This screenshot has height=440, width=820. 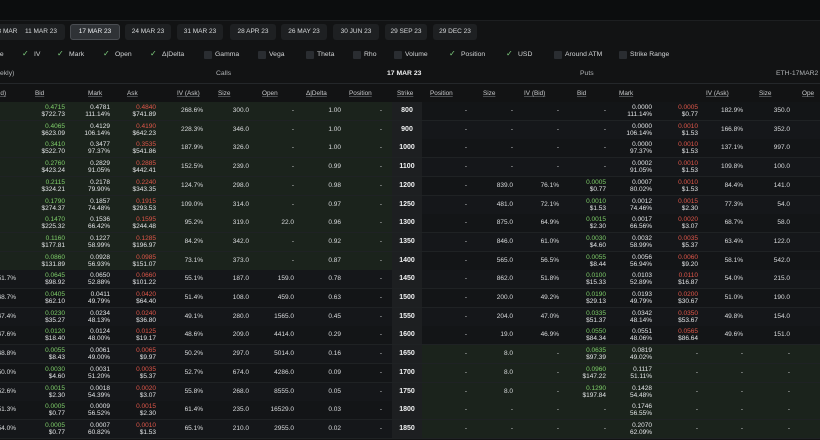 I want to click on call-size: 314.0, so click(x=241, y=205).